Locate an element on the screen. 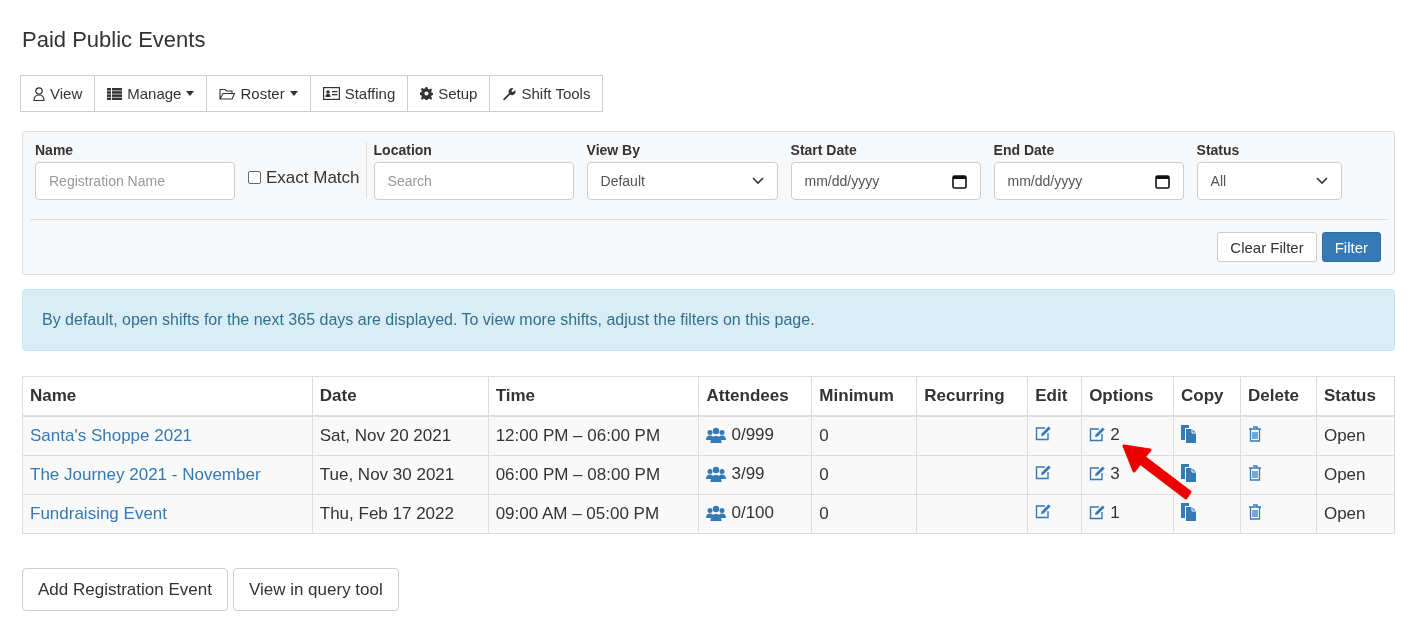  filter-button: Filter is located at coordinates (1351, 247).